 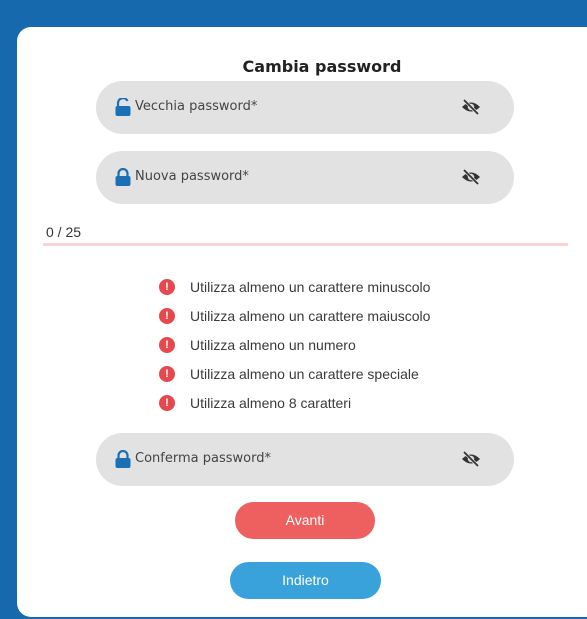 I want to click on new-password-placeholder: Nuova password*, so click(x=192, y=176).